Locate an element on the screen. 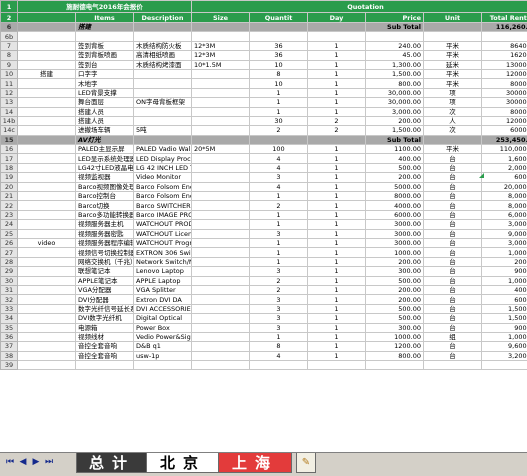 The width and height of the screenshot is (527, 476). table-row: 19视频监视器Video Monitor31200.00台600.00 is located at coordinates (264, 177).